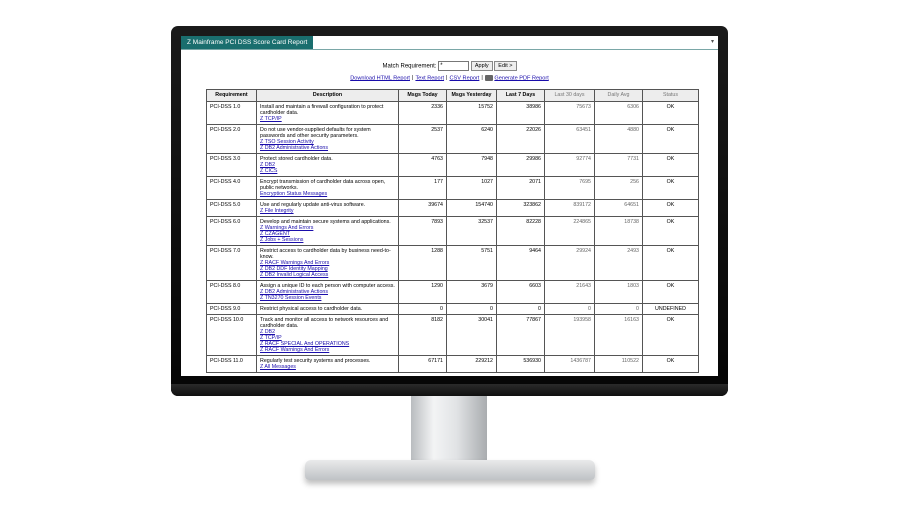 This screenshot has height=516, width=900. I want to click on title-bar: Z Mainframe PCI DSS Score Card Report ▾, so click(449, 43).